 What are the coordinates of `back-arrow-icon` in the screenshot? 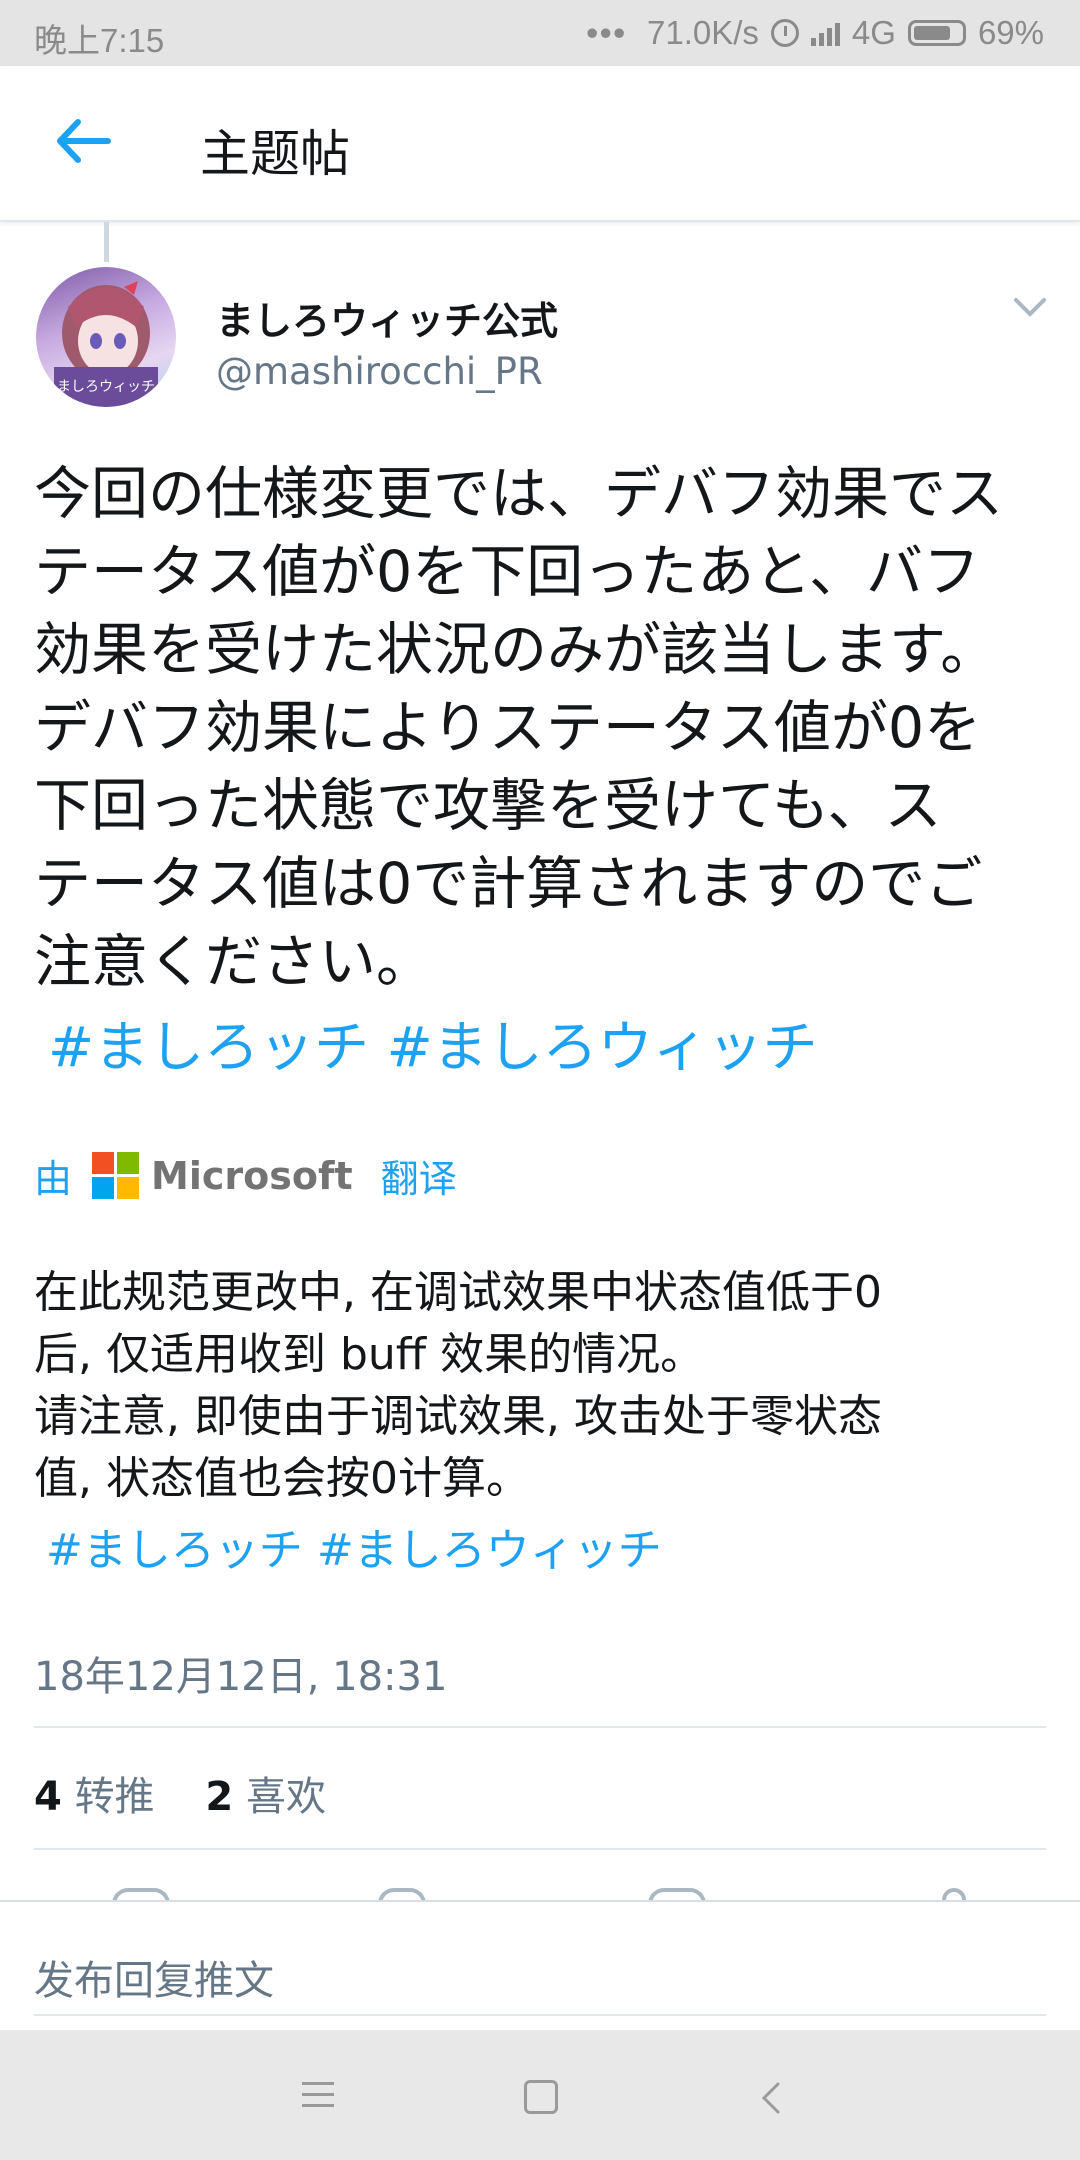 It's located at (82, 141).